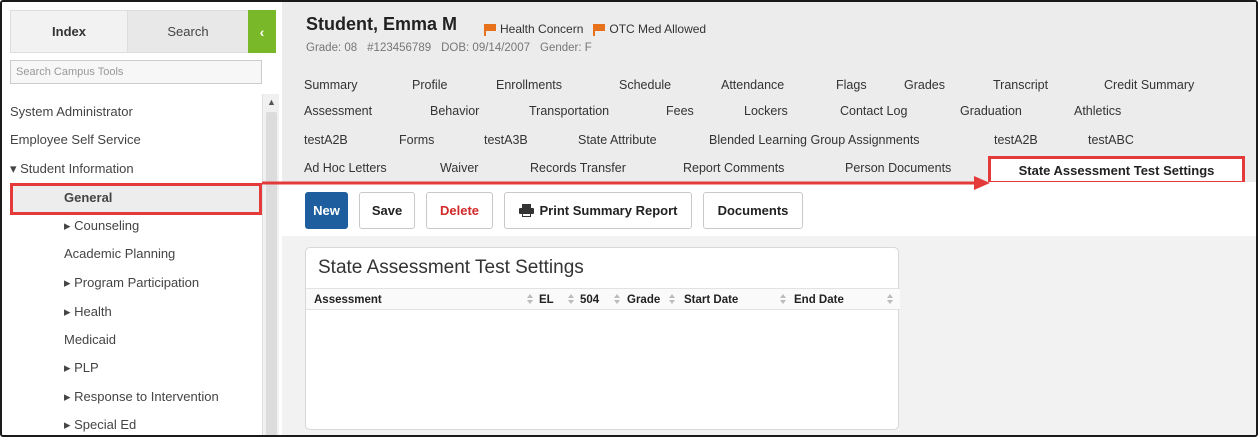 This screenshot has width=1258, height=437. Describe the element at coordinates (271, 102) in the screenshot. I see `scroll-up-icon: ▲` at that location.